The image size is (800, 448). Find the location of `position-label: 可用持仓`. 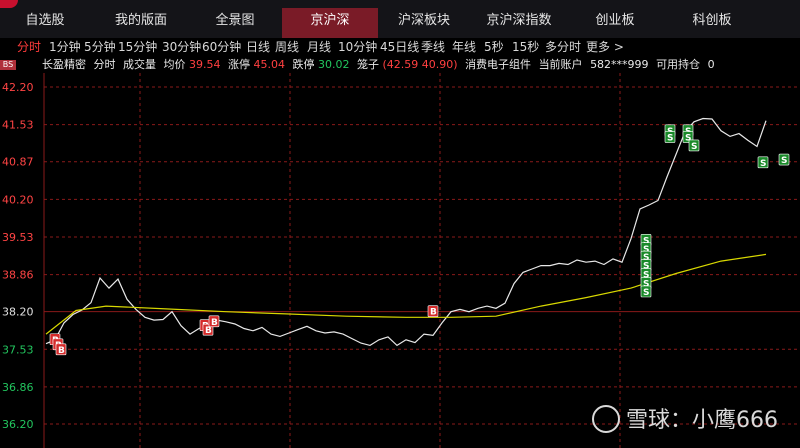

position-label: 可用持仓 is located at coordinates (678, 64).